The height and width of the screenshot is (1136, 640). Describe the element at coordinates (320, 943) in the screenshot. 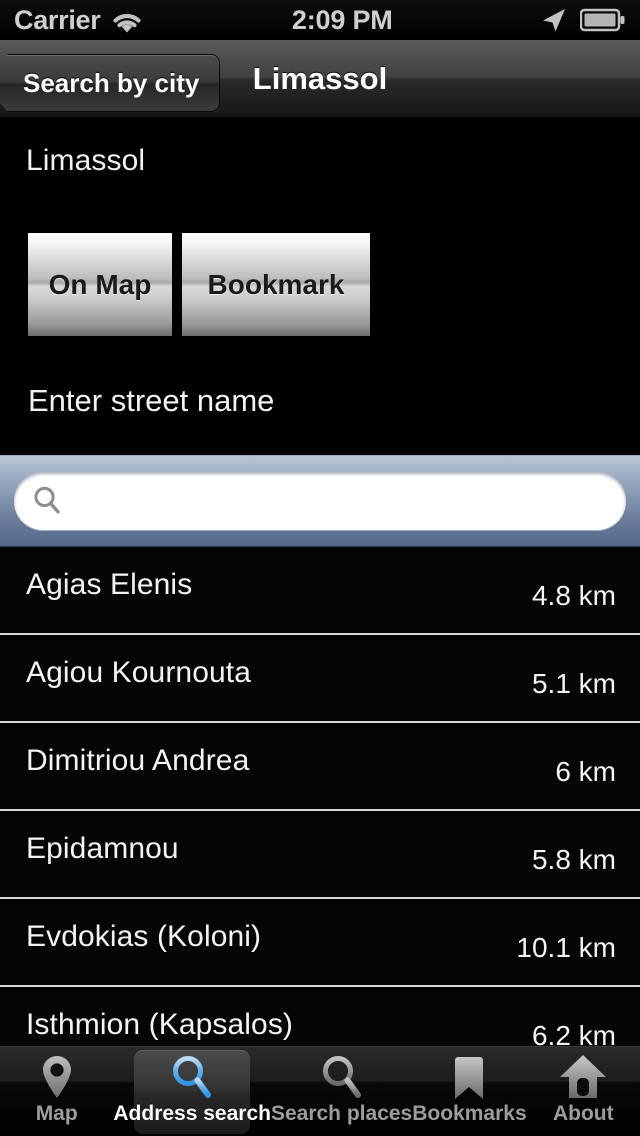

I see `table-row: Evdokias (Koloni) 10.1 km` at that location.